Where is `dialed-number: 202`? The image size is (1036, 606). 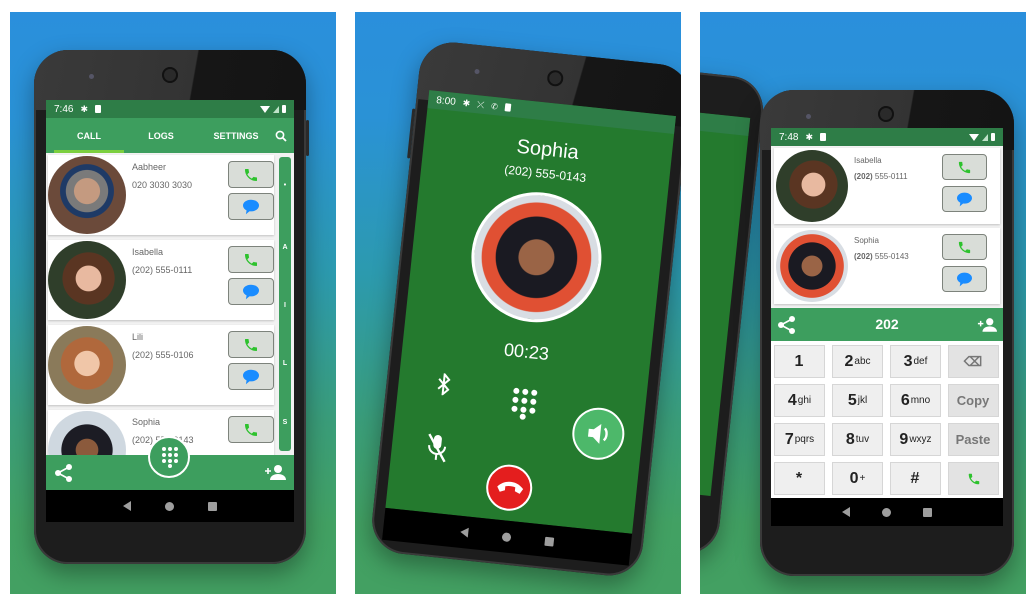
dialed-number: 202 is located at coordinates (887, 324).